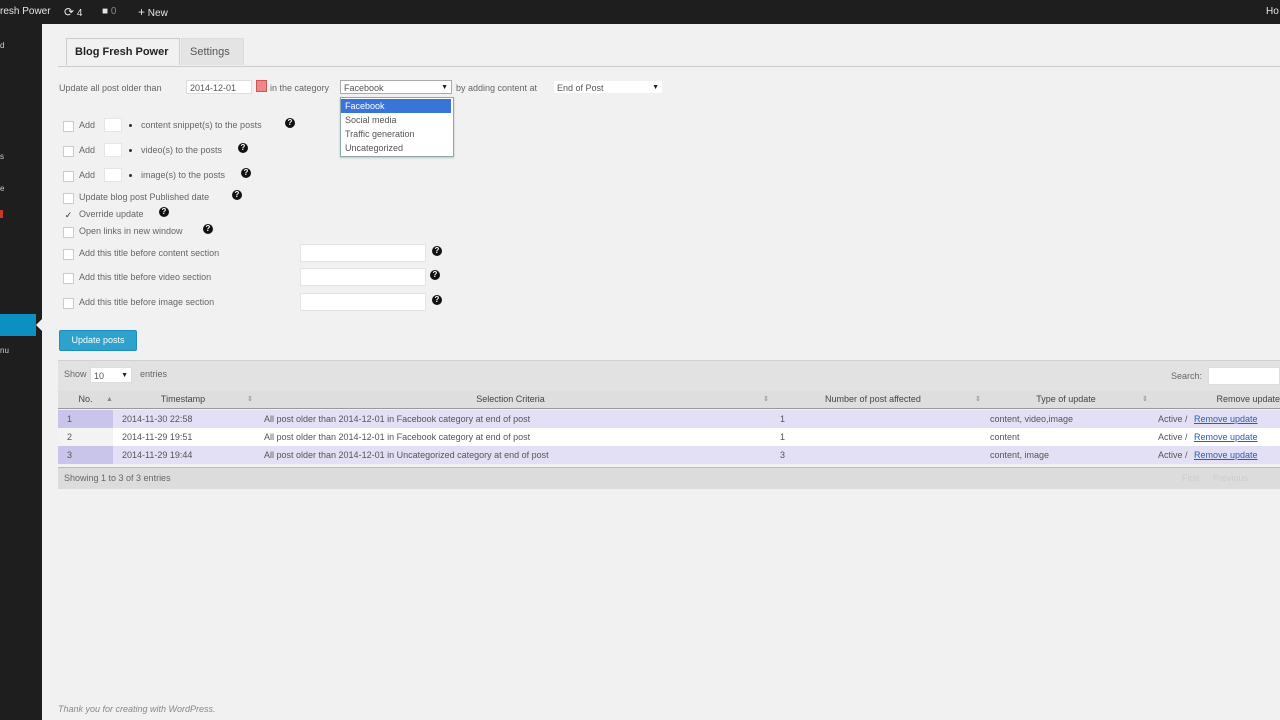 This screenshot has width=1280, height=720. I want to click on admin-bar: resh Power ⟳ 4 ■ 0 + New Ho, so click(640, 12).